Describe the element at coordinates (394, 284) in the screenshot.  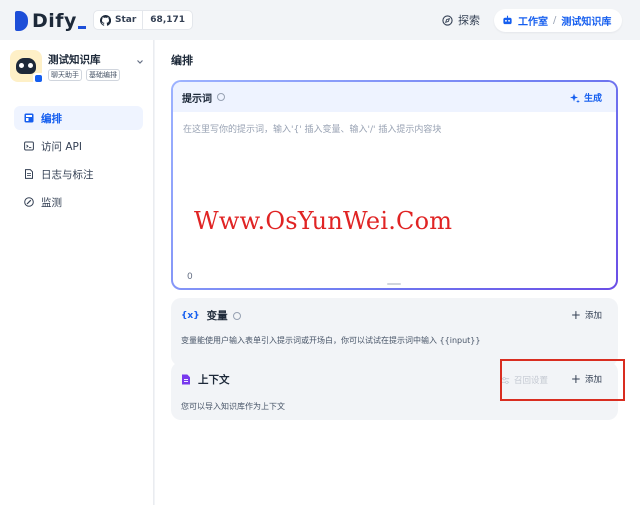
I see `resize-handle` at that location.